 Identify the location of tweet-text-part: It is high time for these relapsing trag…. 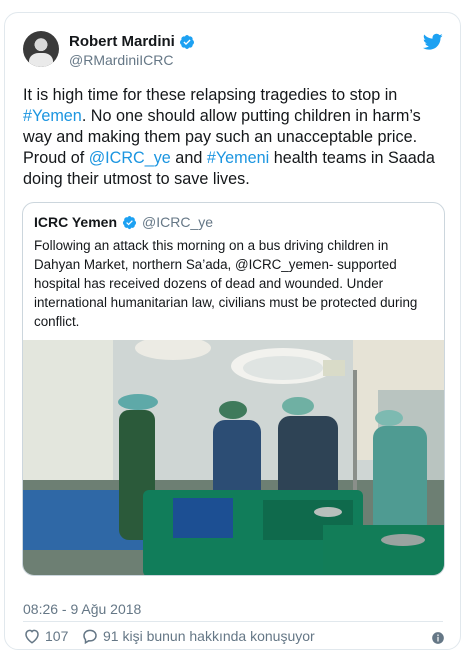
(210, 95).